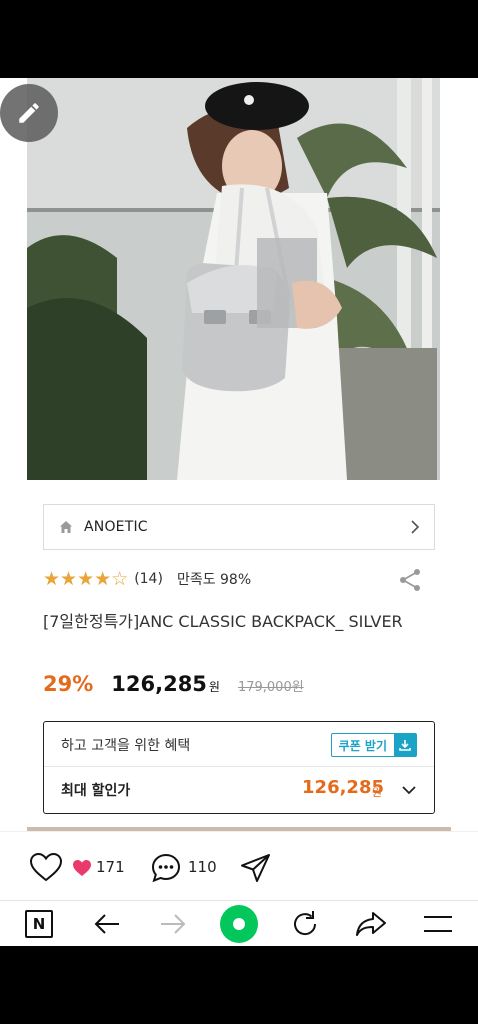 Image resolution: width=478 pixels, height=1024 pixels. I want to click on rating-row: ★★★★☆ (14) 만족도 98%, so click(239, 579).